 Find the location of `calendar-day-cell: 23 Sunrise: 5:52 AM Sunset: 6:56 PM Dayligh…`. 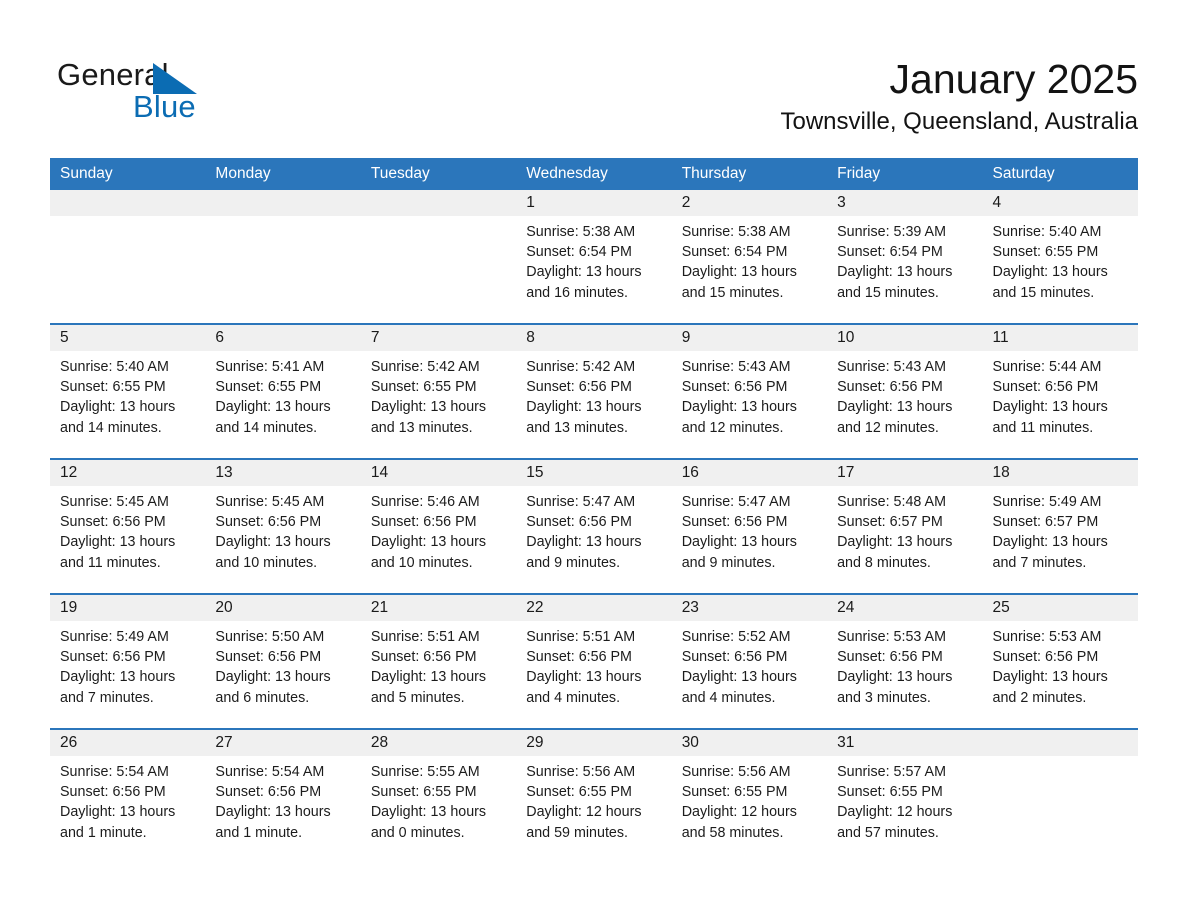

calendar-day-cell: 23 Sunrise: 5:52 AM Sunset: 6:56 PM Dayligh… is located at coordinates (749, 661).